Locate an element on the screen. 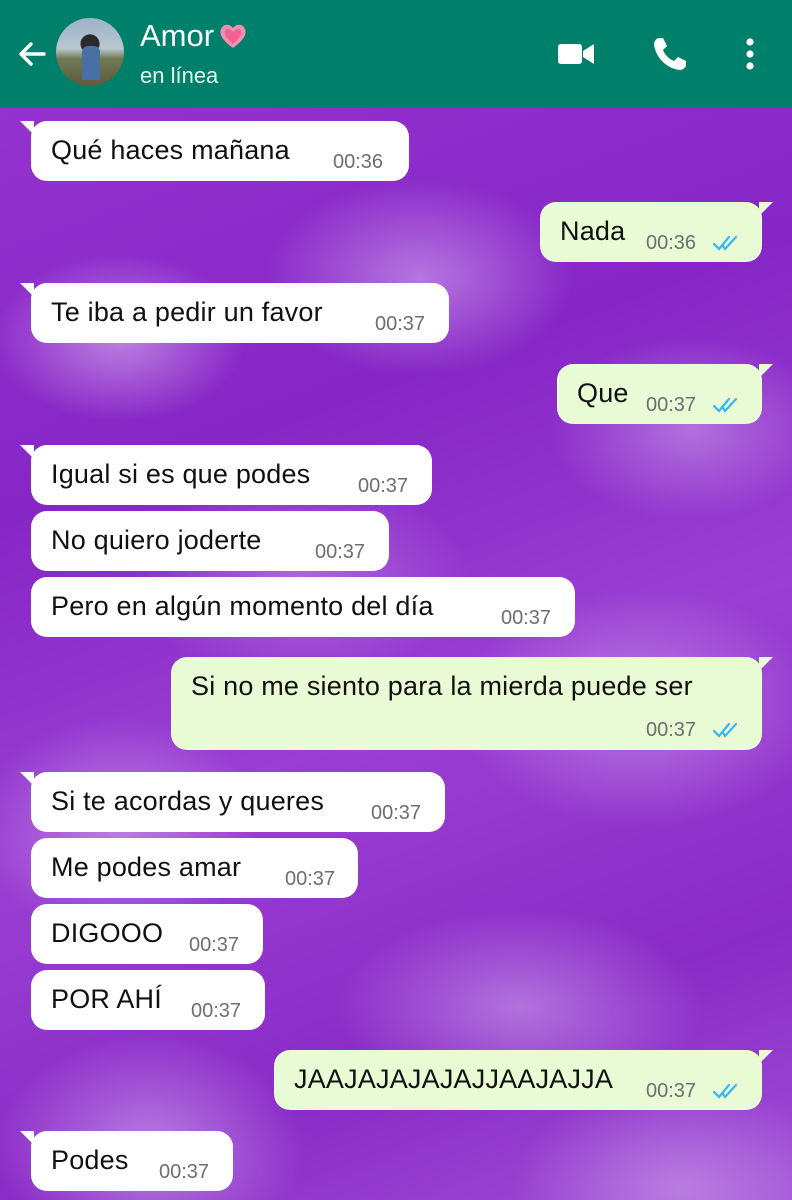  message-text: Te iba a pedir un favor is located at coordinates (187, 312).